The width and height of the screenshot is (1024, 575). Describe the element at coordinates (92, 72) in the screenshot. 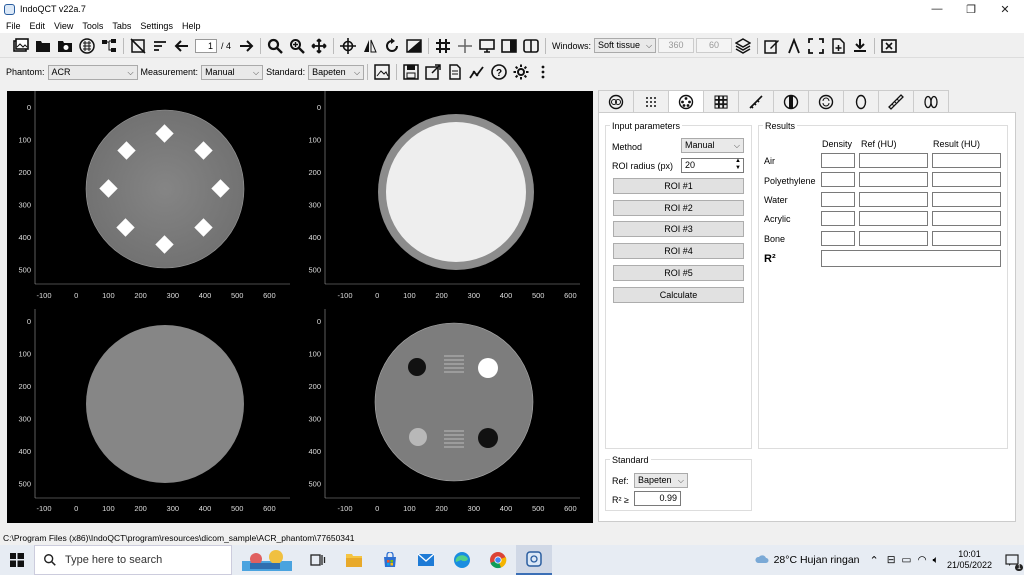

I see `phantom-select: ACR ⌵` at that location.